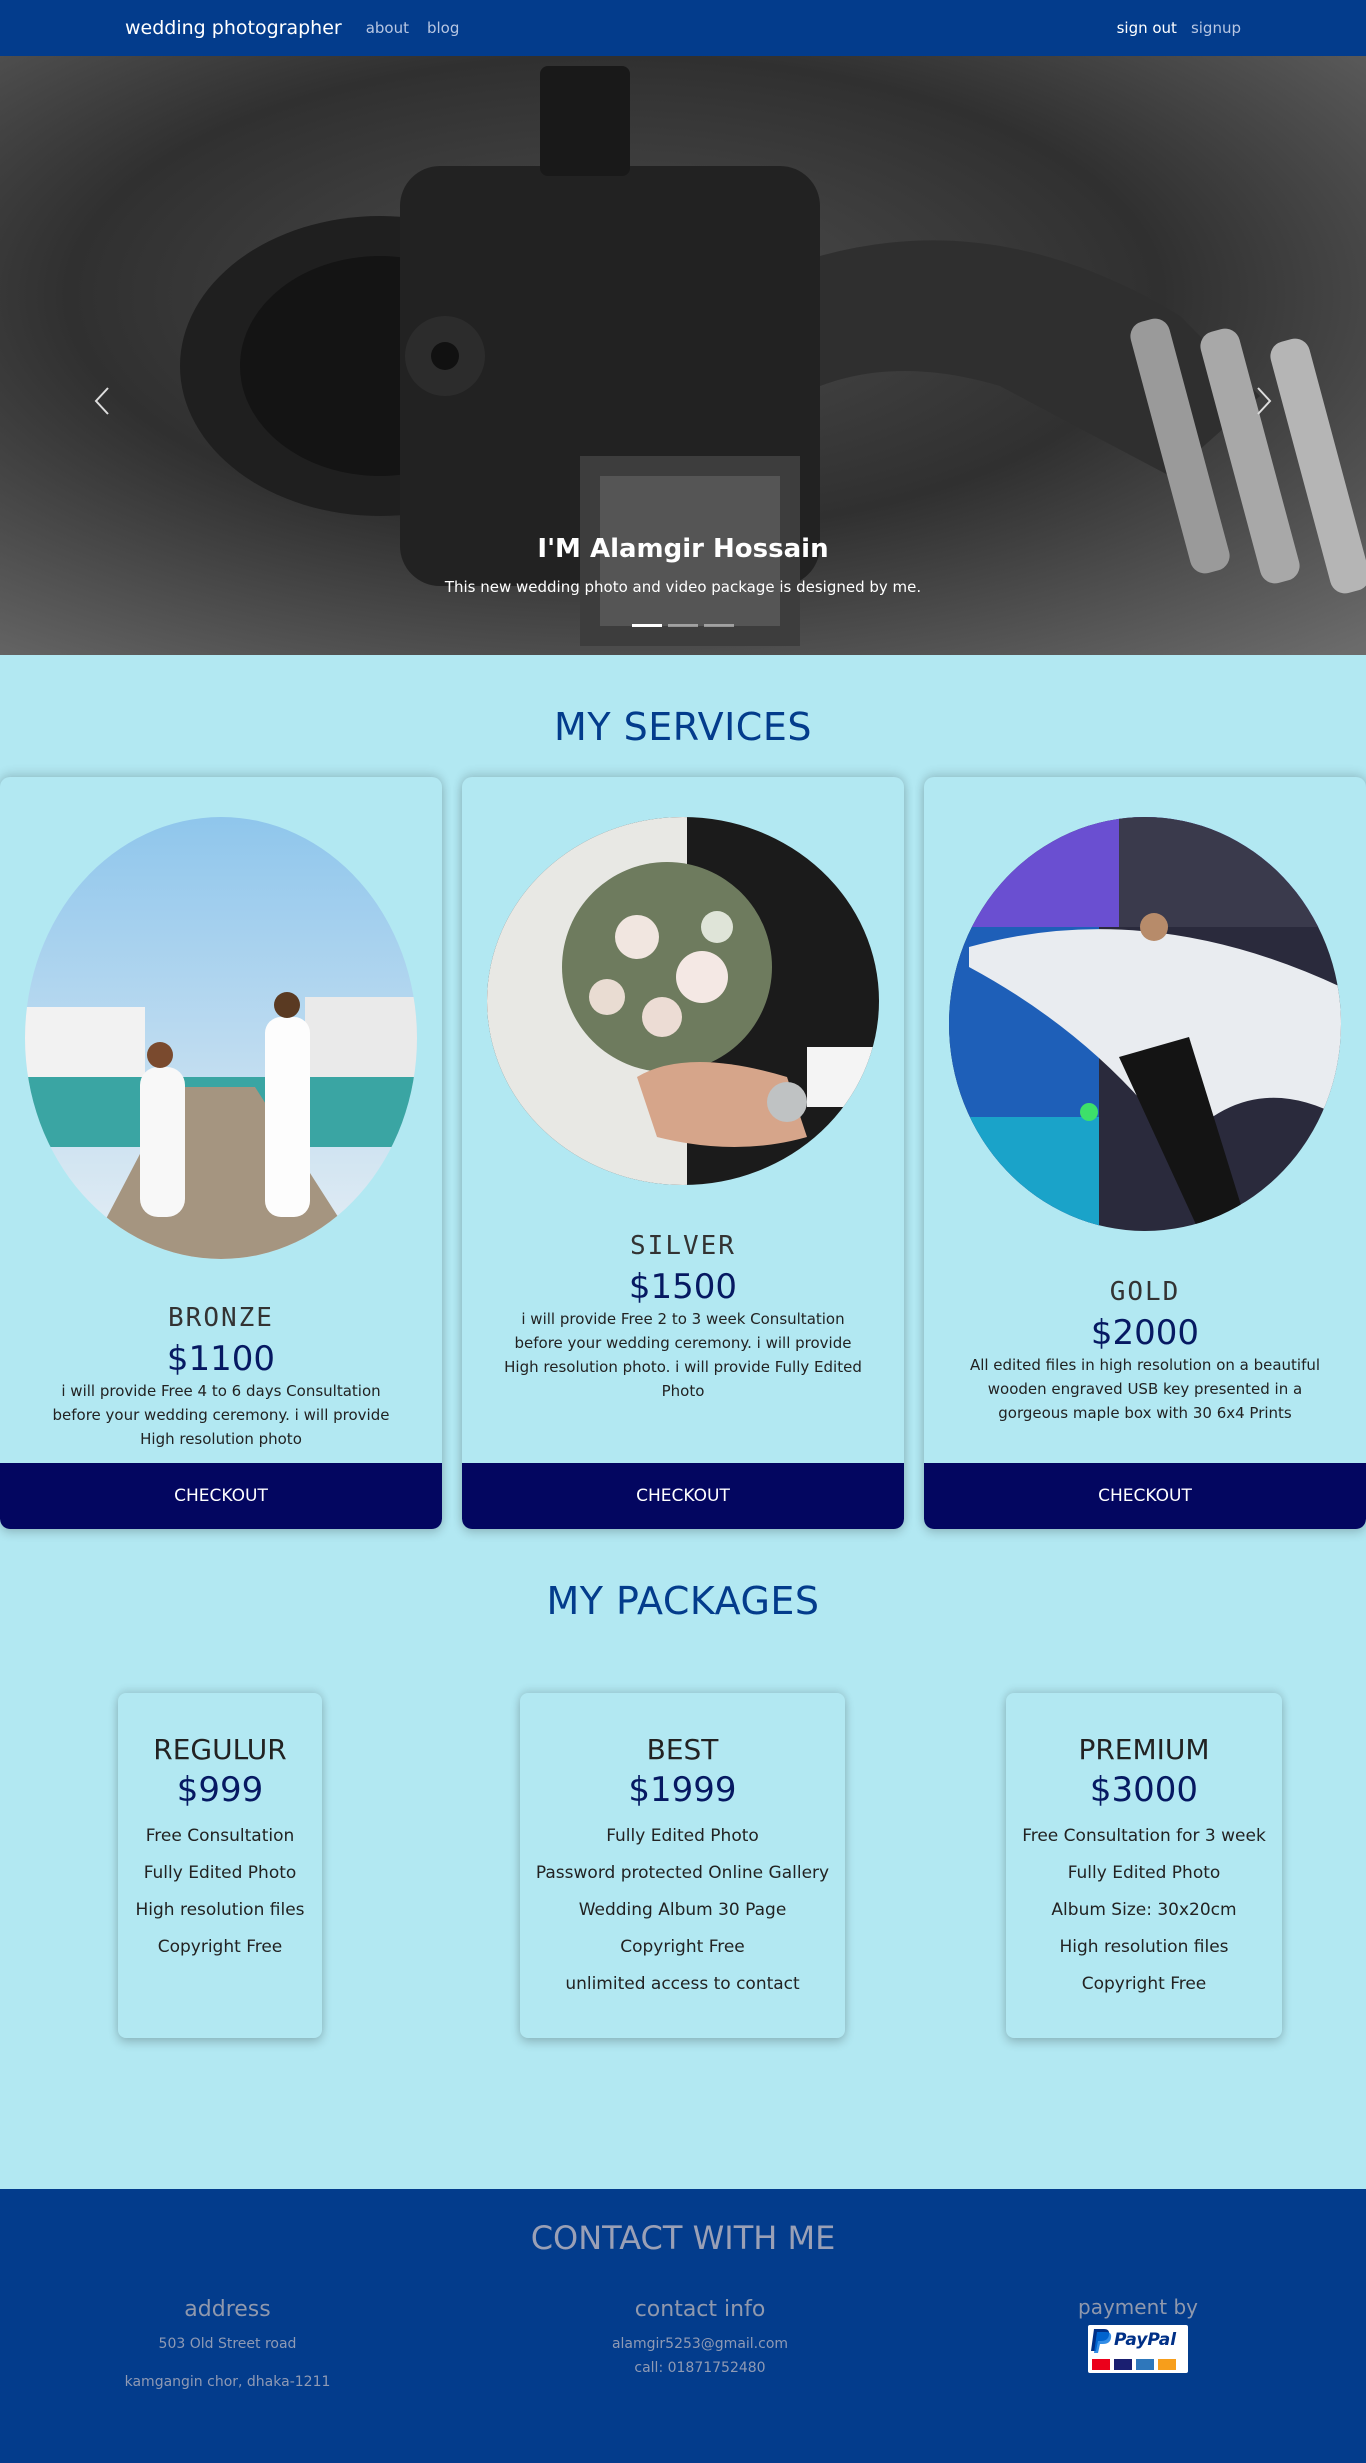  What do you see at coordinates (221, 1359) in the screenshot?
I see `service-price: $1100` at bounding box center [221, 1359].